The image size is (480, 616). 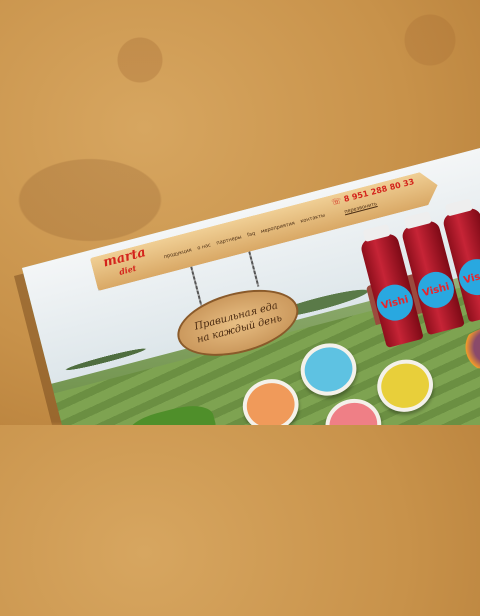 What do you see at coordinates (313, 219) in the screenshot?
I see `nav-item-contacts: контакты` at bounding box center [313, 219].